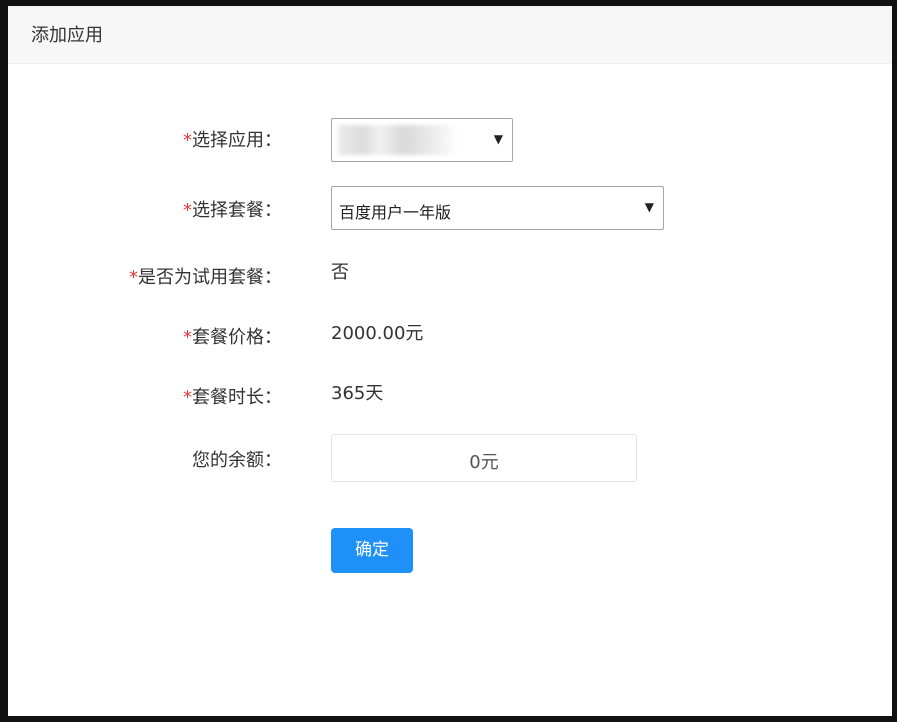  What do you see at coordinates (340, 272) in the screenshot?
I see `is-trial-value: 否` at bounding box center [340, 272].